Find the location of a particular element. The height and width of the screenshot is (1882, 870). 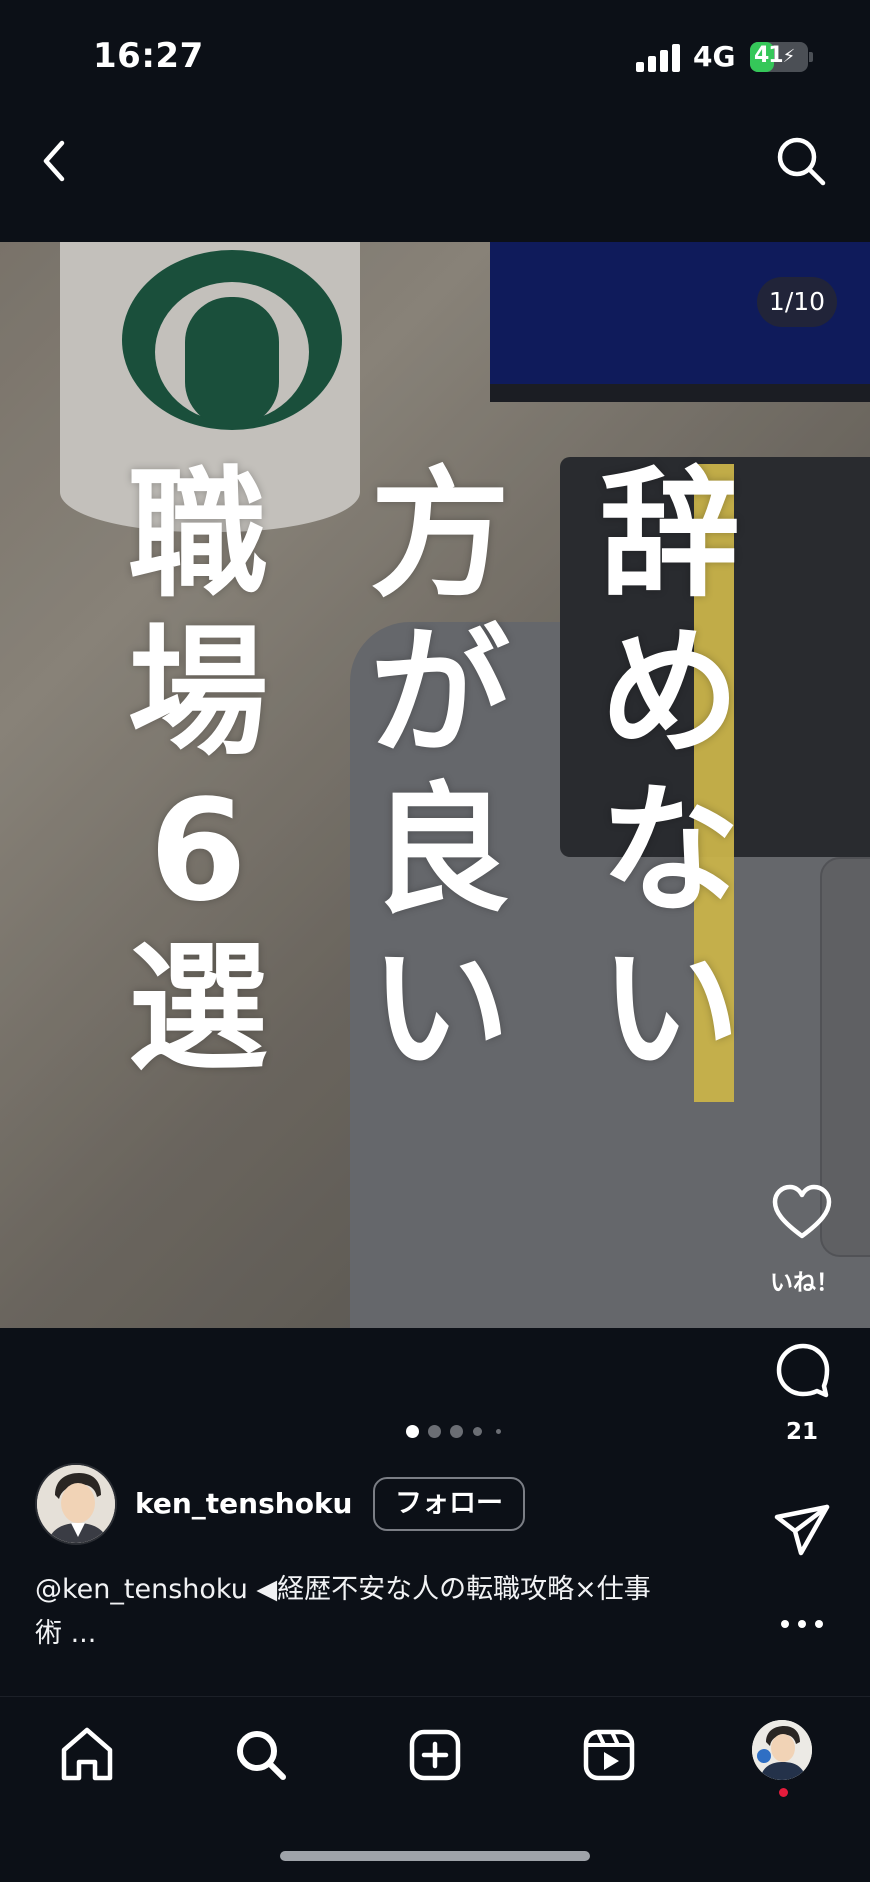

overlay-text-column-2: 方 が 良 い is located at coordinates (440, 773).